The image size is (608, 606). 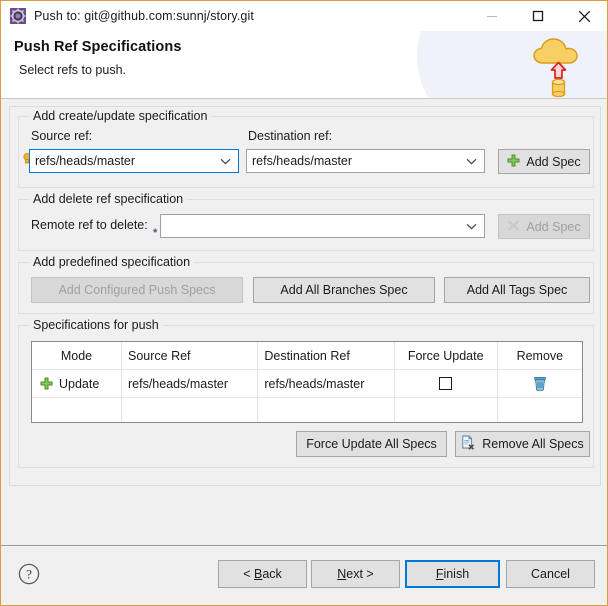 I want to click on dialog-footer: ? < Back Next > Finish Cancel, so click(x=304, y=575).